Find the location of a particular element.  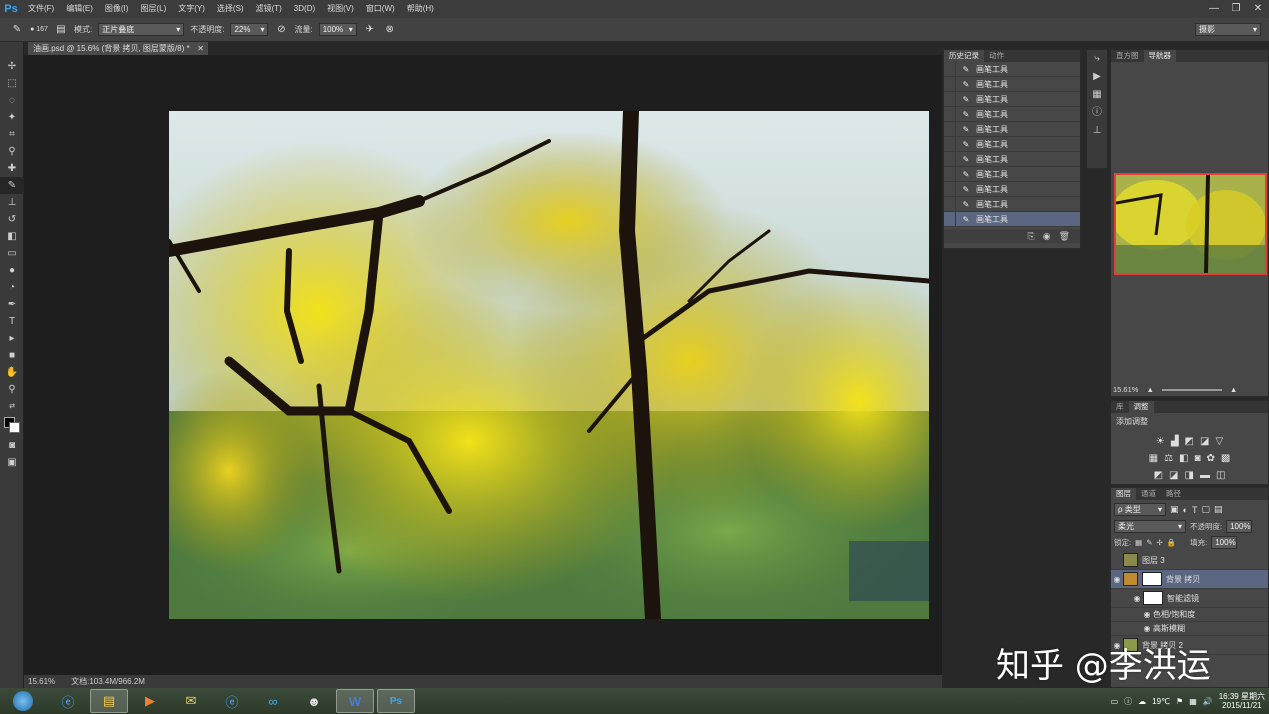

move-tool-icon: ✢ is located at coordinates (12, 66).